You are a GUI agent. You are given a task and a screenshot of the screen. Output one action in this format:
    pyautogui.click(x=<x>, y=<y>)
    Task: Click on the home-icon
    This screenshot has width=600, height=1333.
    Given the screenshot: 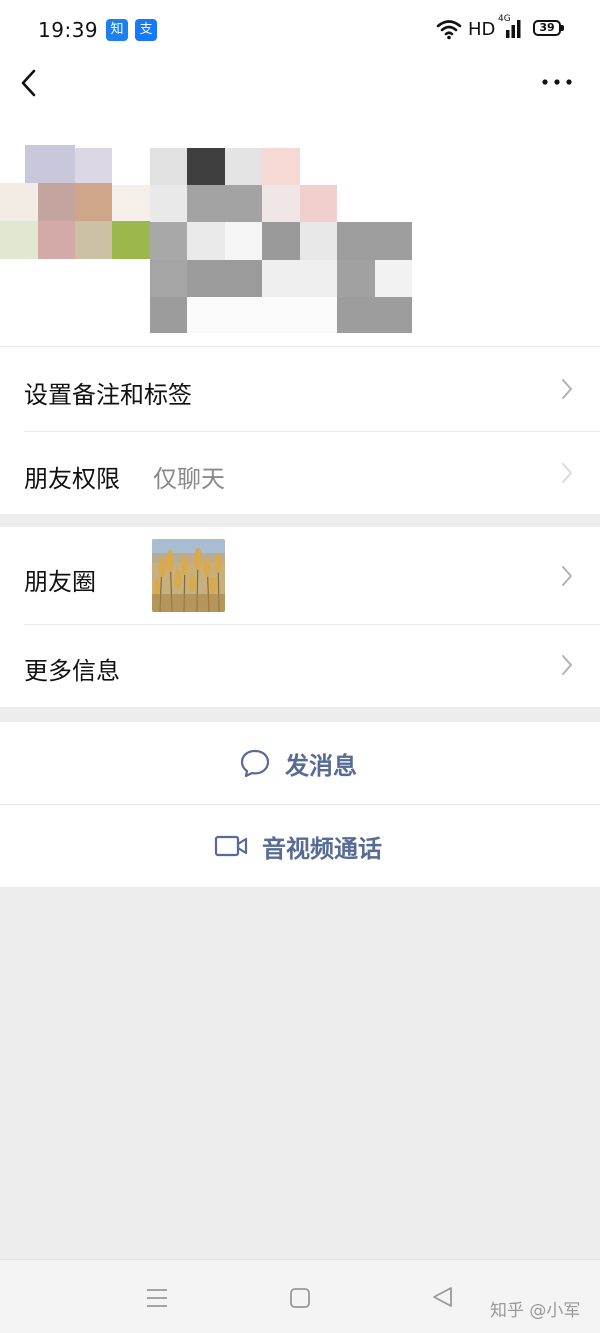 What is the action you would take?
    pyautogui.click(x=300, y=1298)
    